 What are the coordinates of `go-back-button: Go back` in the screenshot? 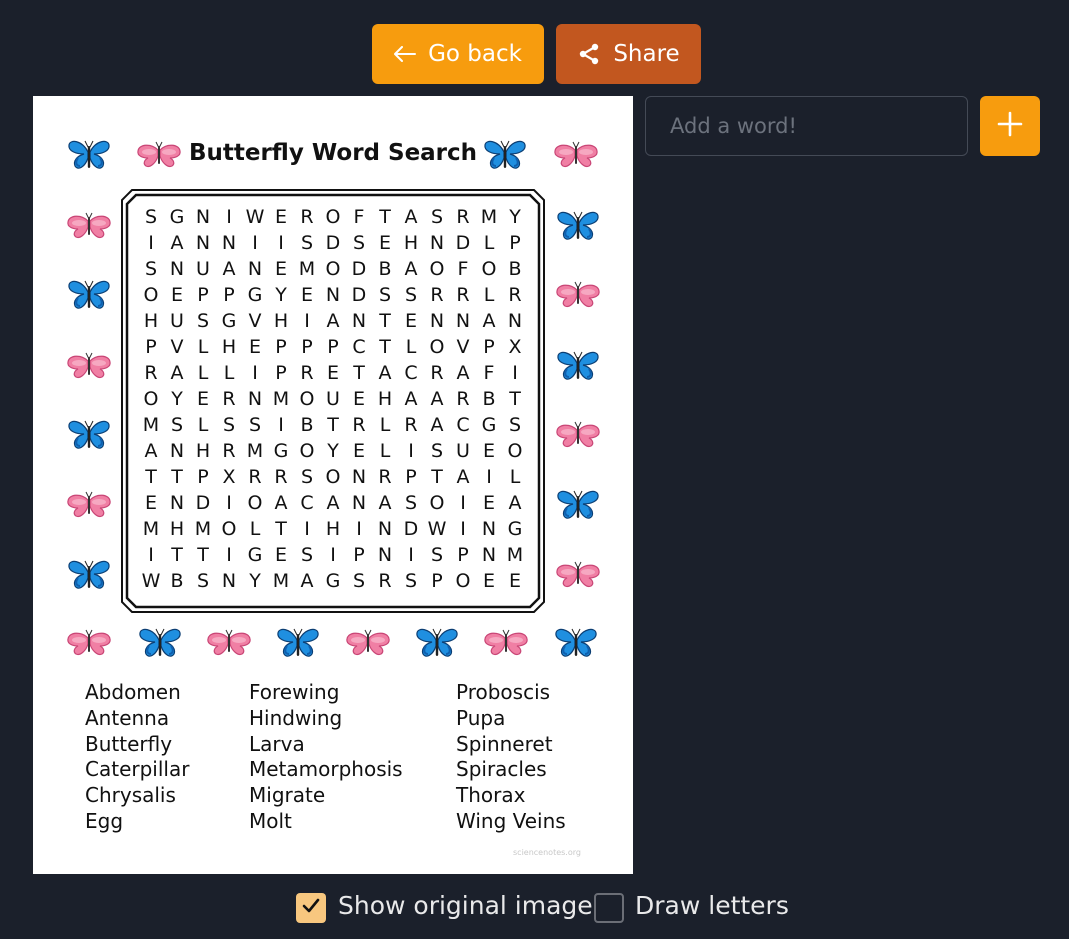 It's located at (458, 54).